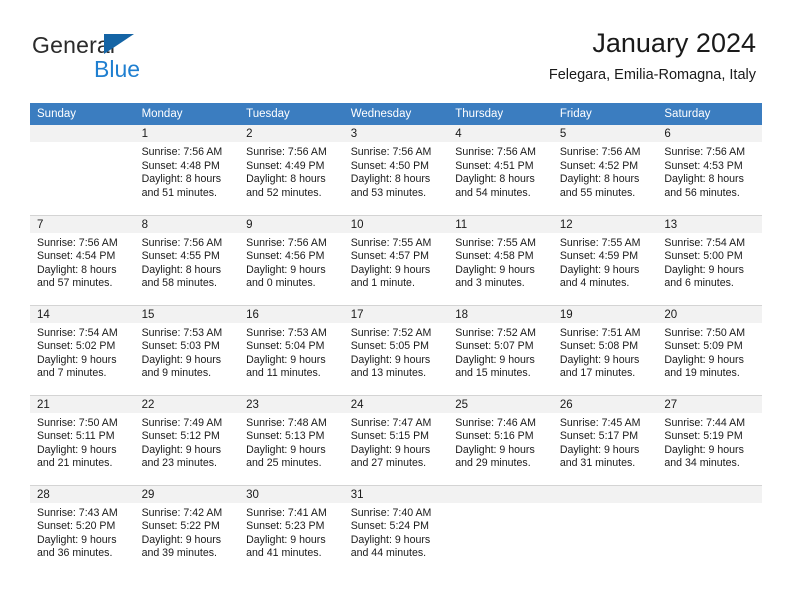  Describe the element at coordinates (600, 242) in the screenshot. I see `sunrise-text: Sunrise: 7:55 AM` at that location.